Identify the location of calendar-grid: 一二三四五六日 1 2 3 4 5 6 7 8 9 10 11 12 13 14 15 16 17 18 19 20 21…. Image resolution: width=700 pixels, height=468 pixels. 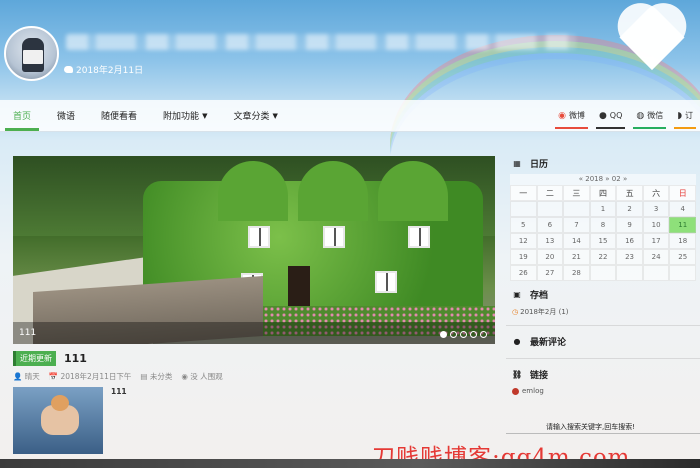
(603, 233).